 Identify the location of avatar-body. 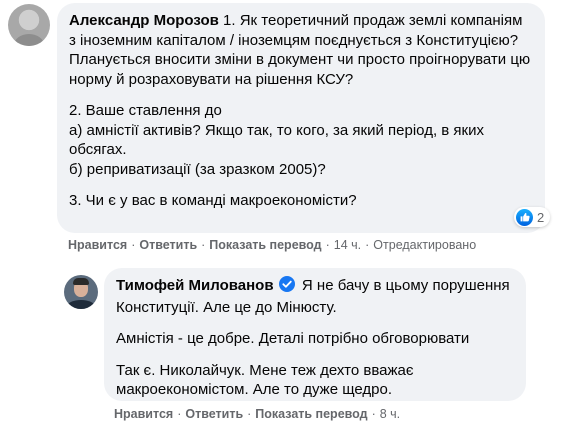
(81, 304).